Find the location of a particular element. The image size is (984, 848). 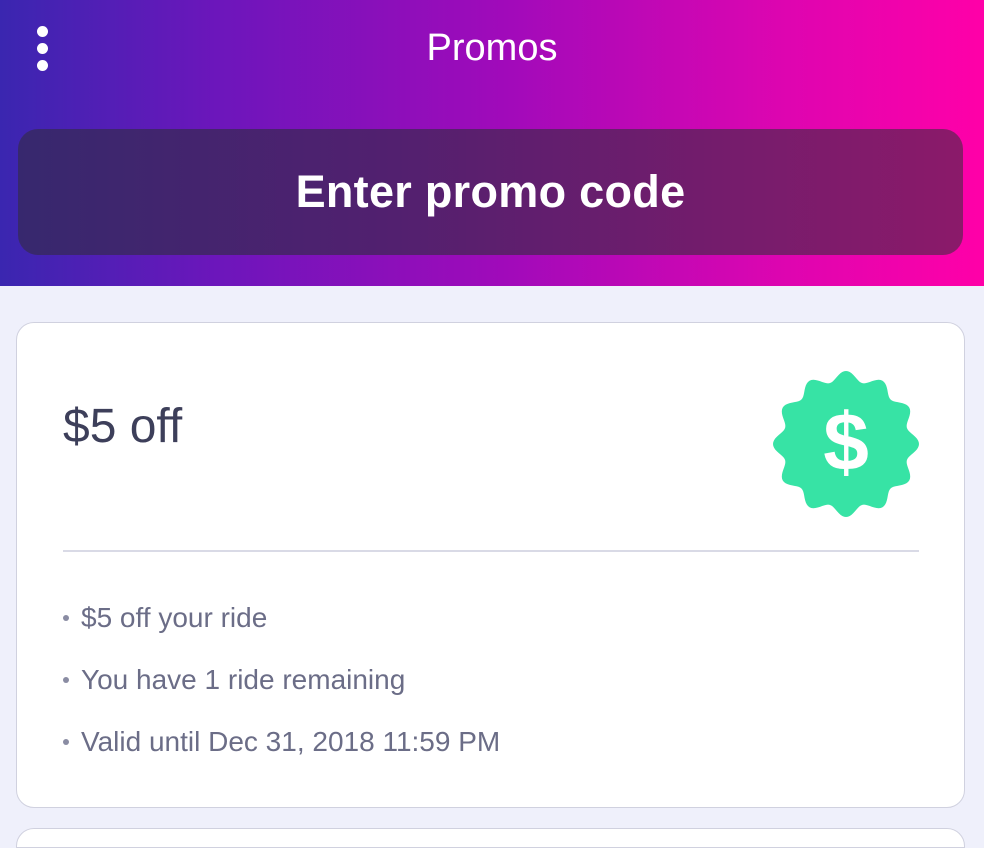

enter-promo-code-label: Enter promo code is located at coordinates (490, 191).